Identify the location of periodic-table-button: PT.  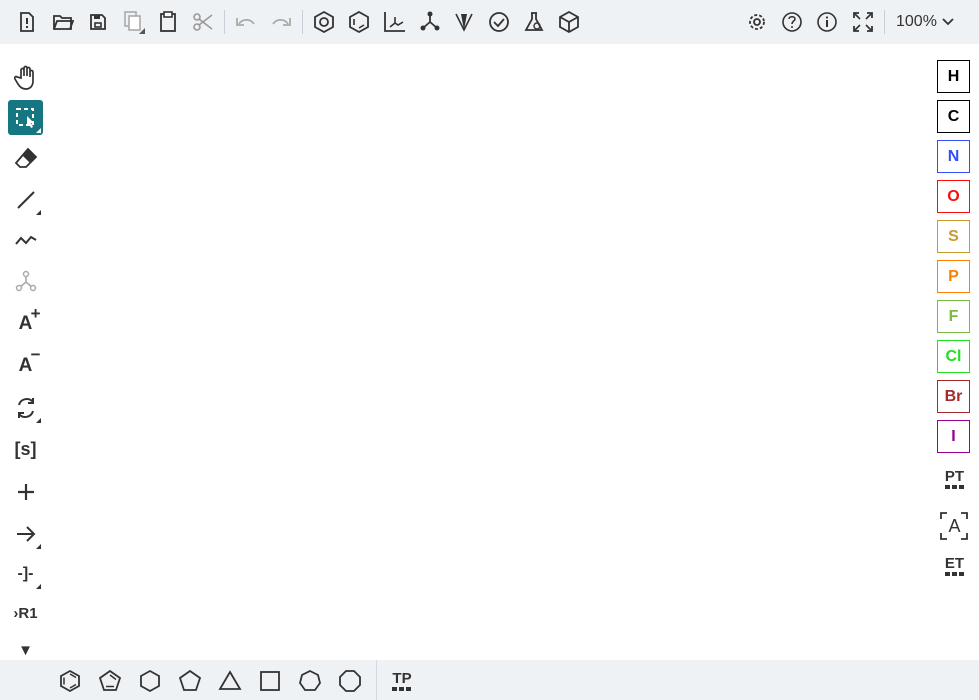
(954, 478).